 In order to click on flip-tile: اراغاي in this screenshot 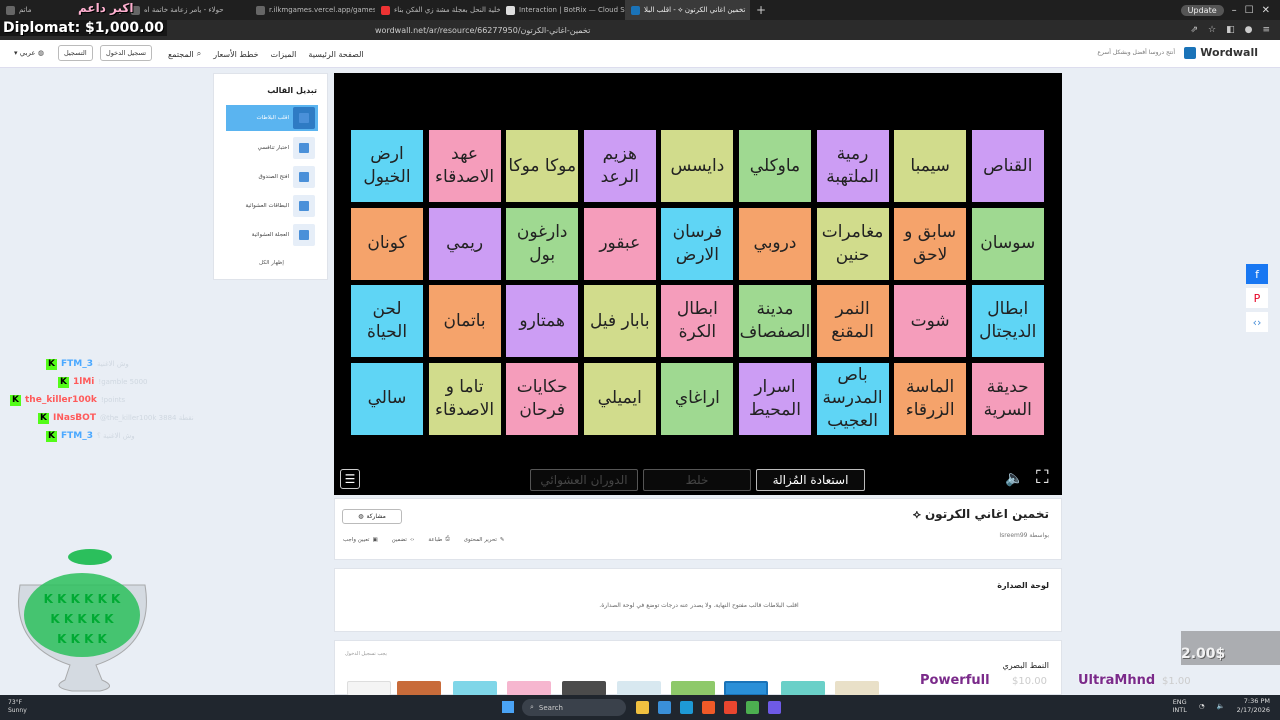, I will do `click(697, 398)`.